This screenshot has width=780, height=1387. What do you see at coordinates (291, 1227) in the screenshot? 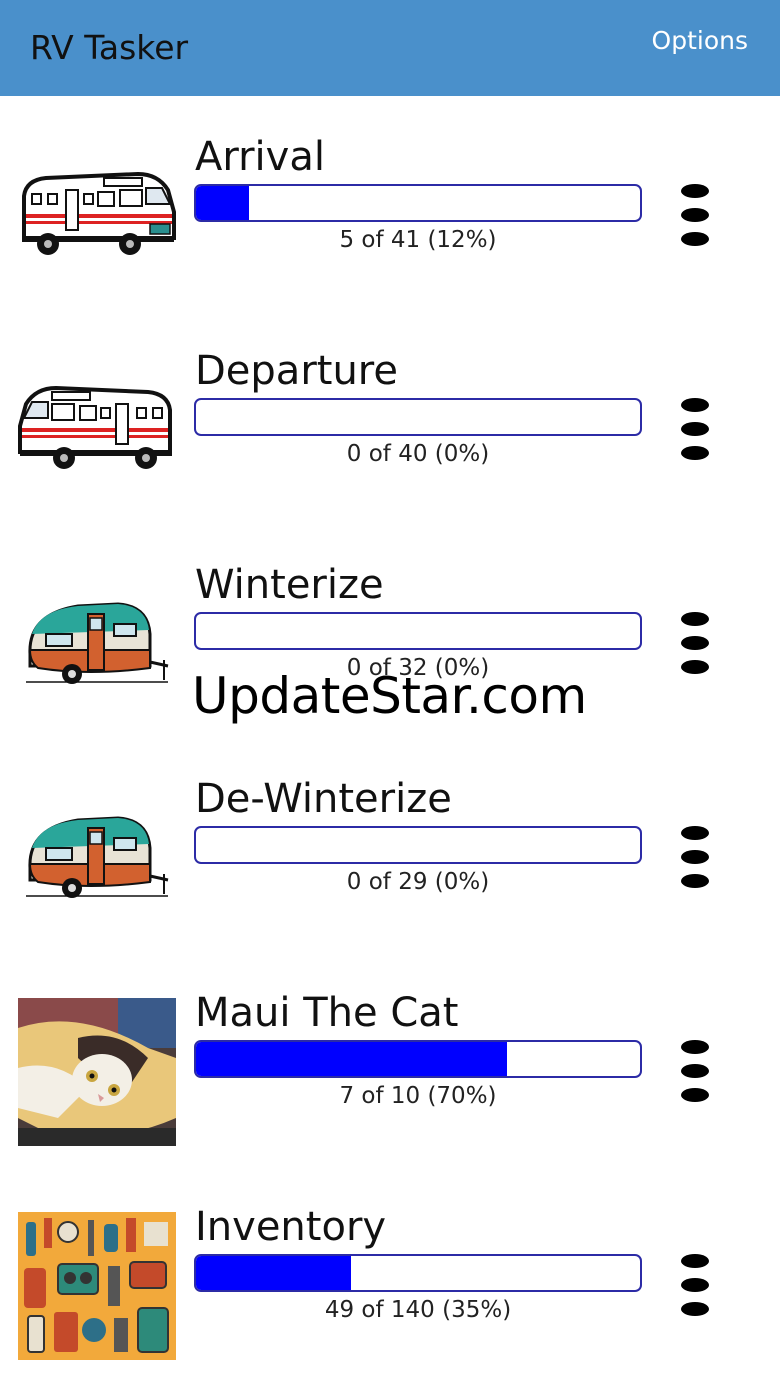
I see `task-name: Inventory` at bounding box center [291, 1227].